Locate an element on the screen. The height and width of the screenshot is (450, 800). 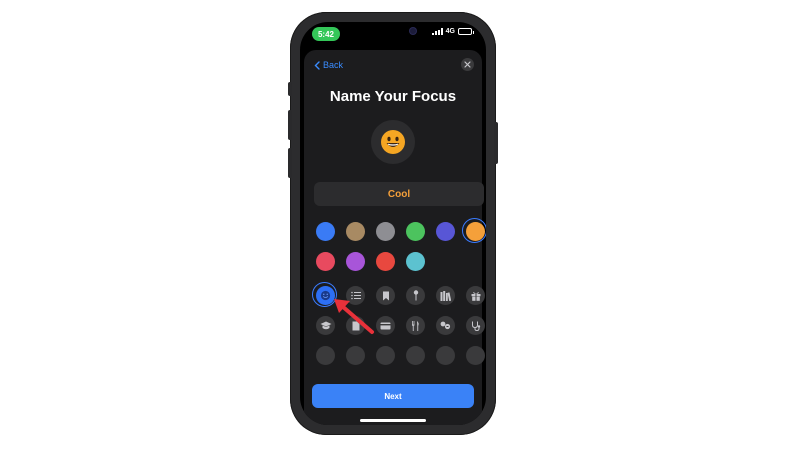
status-indicators: 4G is located at coordinates (452, 31).